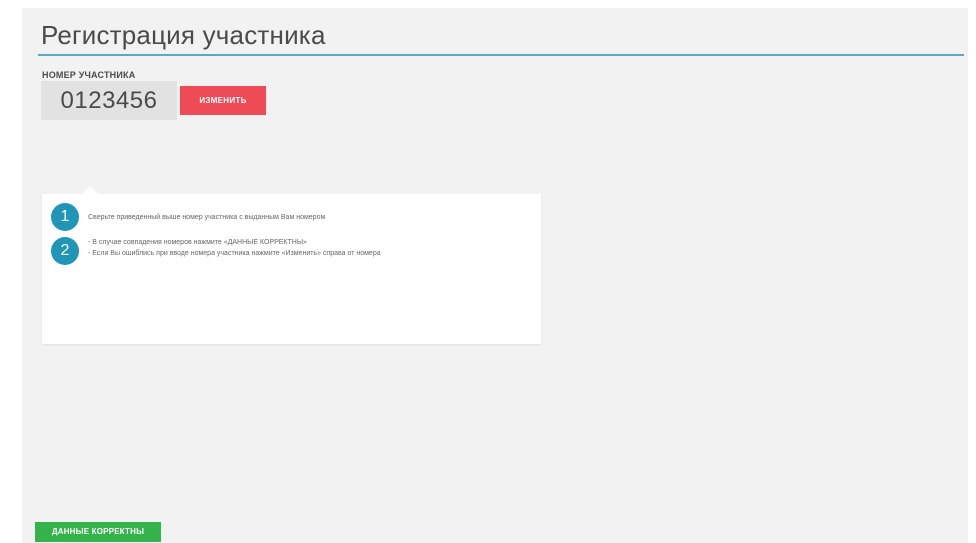 The image size is (976, 543). What do you see at coordinates (223, 100) in the screenshot?
I see `change-button: ИЗМЕНИТЬ` at bounding box center [223, 100].